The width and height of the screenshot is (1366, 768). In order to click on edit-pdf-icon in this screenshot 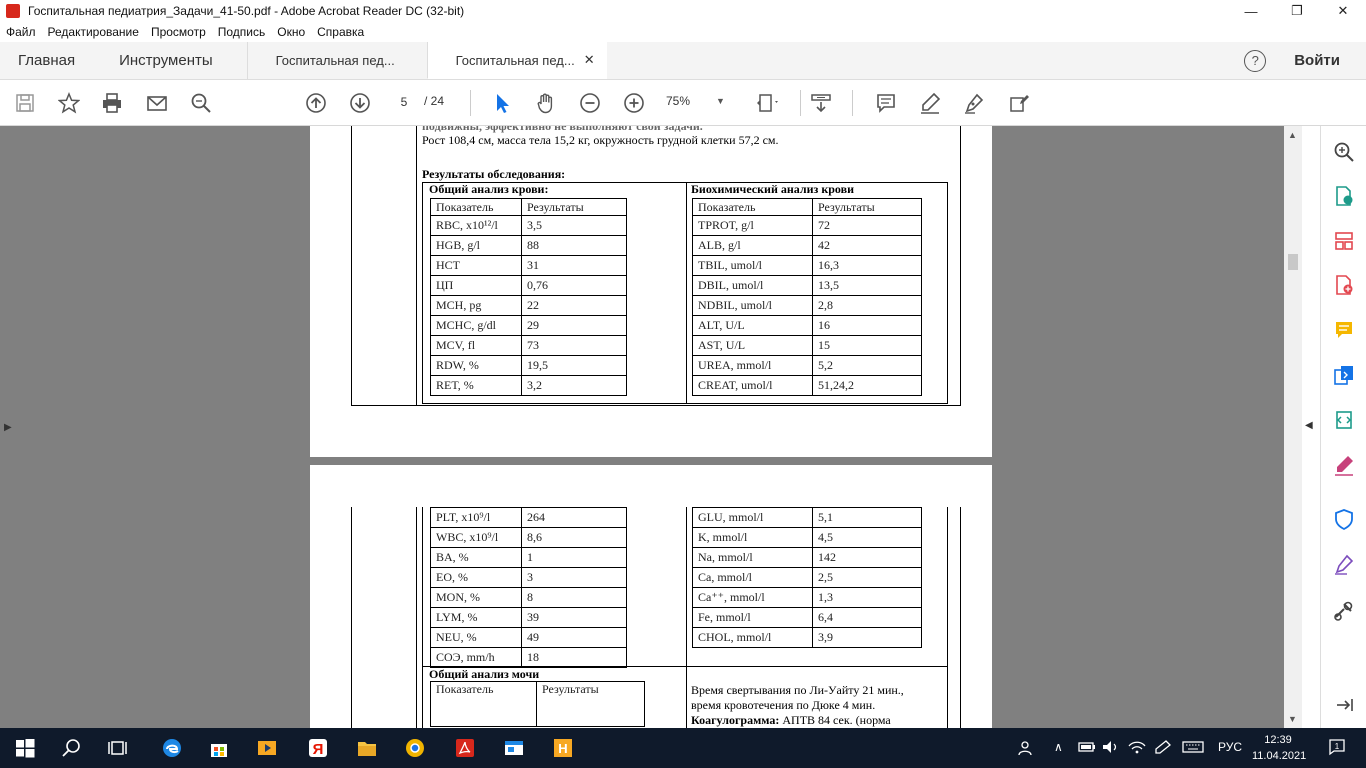, I will do `click(1344, 420)`.